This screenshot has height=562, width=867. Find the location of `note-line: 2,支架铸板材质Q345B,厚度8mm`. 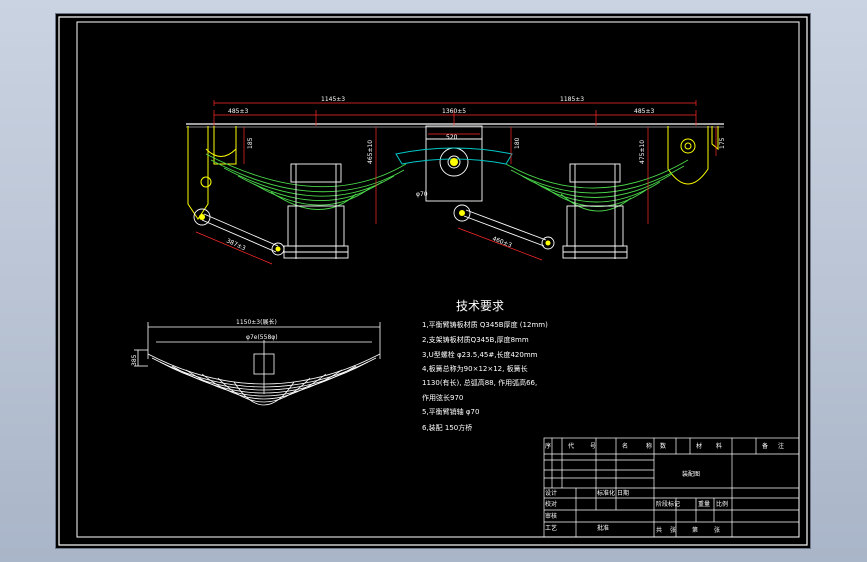

note-line: 2,支架铸板材质Q345B,厚度8mm is located at coordinates (475, 339).